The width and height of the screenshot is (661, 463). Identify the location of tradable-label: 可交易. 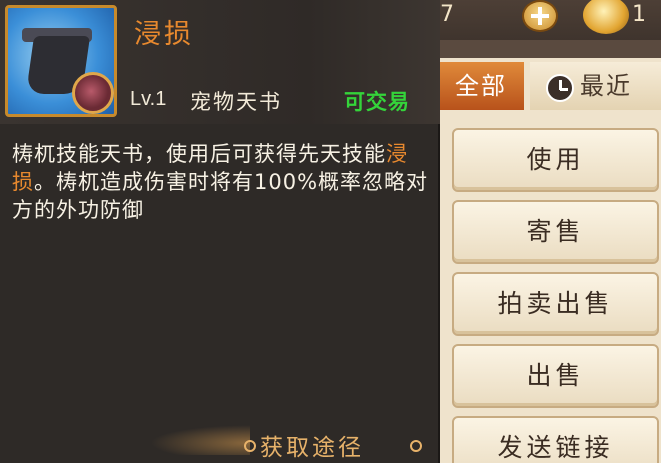
(377, 102).